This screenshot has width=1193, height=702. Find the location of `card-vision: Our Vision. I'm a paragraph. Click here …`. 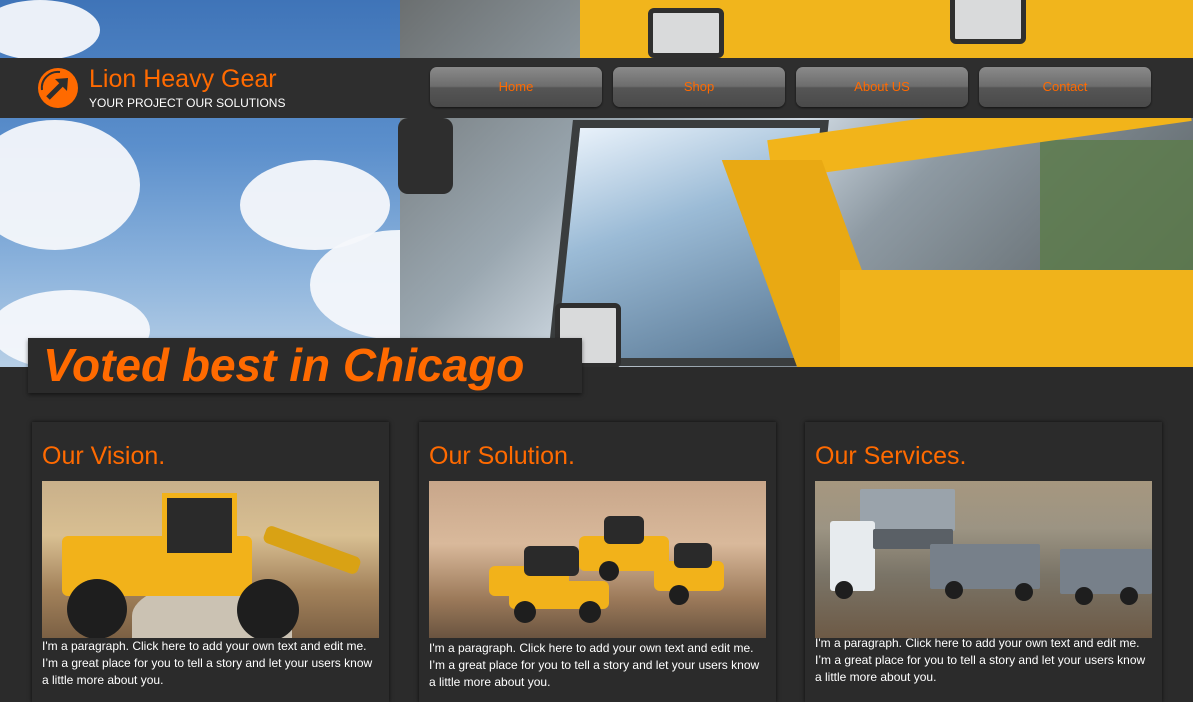

card-vision: Our Vision. I'm a paragraph. Click here … is located at coordinates (210, 562).